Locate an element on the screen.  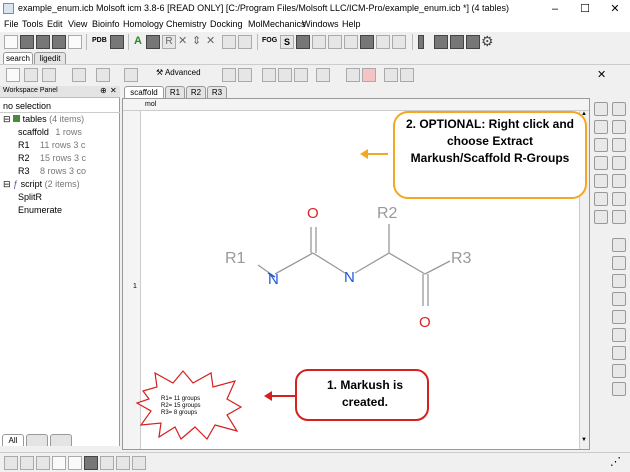
font-size-icon is located at coordinates (619, 217).